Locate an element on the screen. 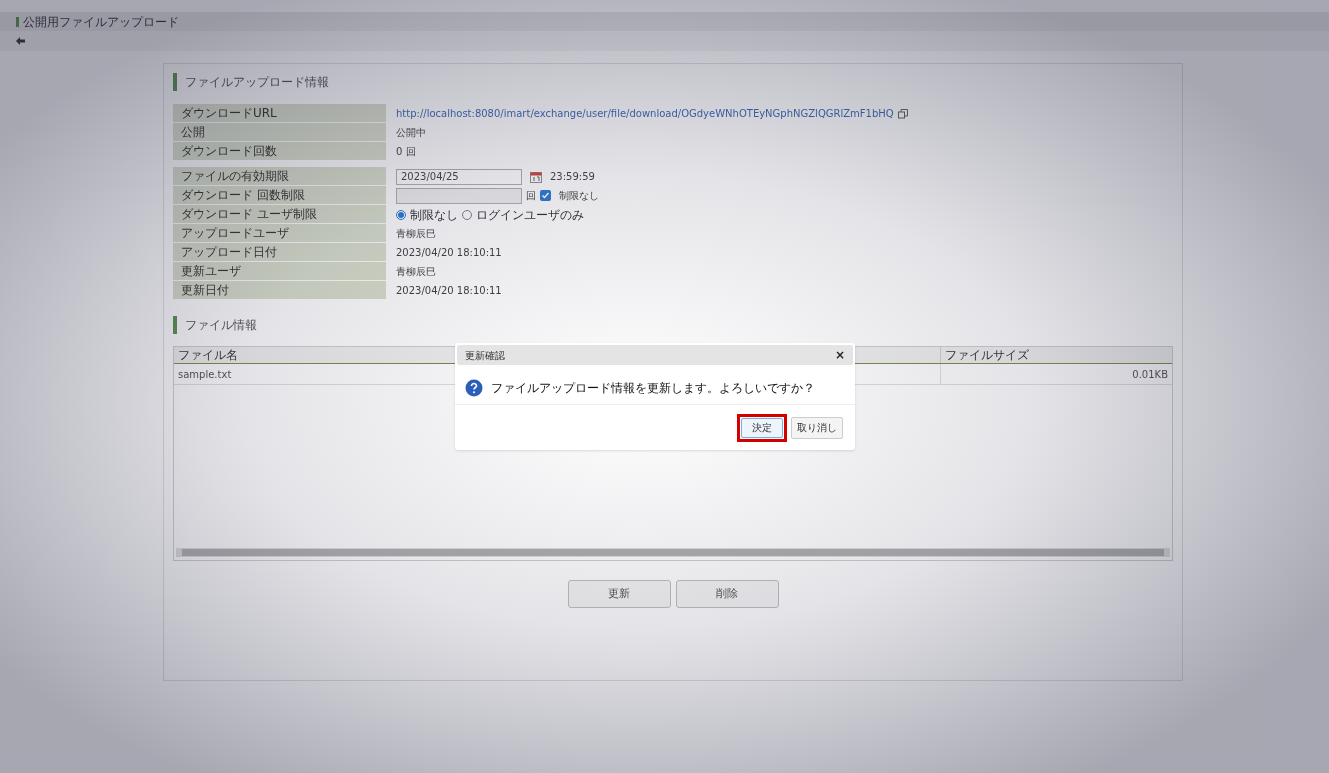 This screenshot has width=1329, height=773. title-marker-icon is located at coordinates (17, 21).